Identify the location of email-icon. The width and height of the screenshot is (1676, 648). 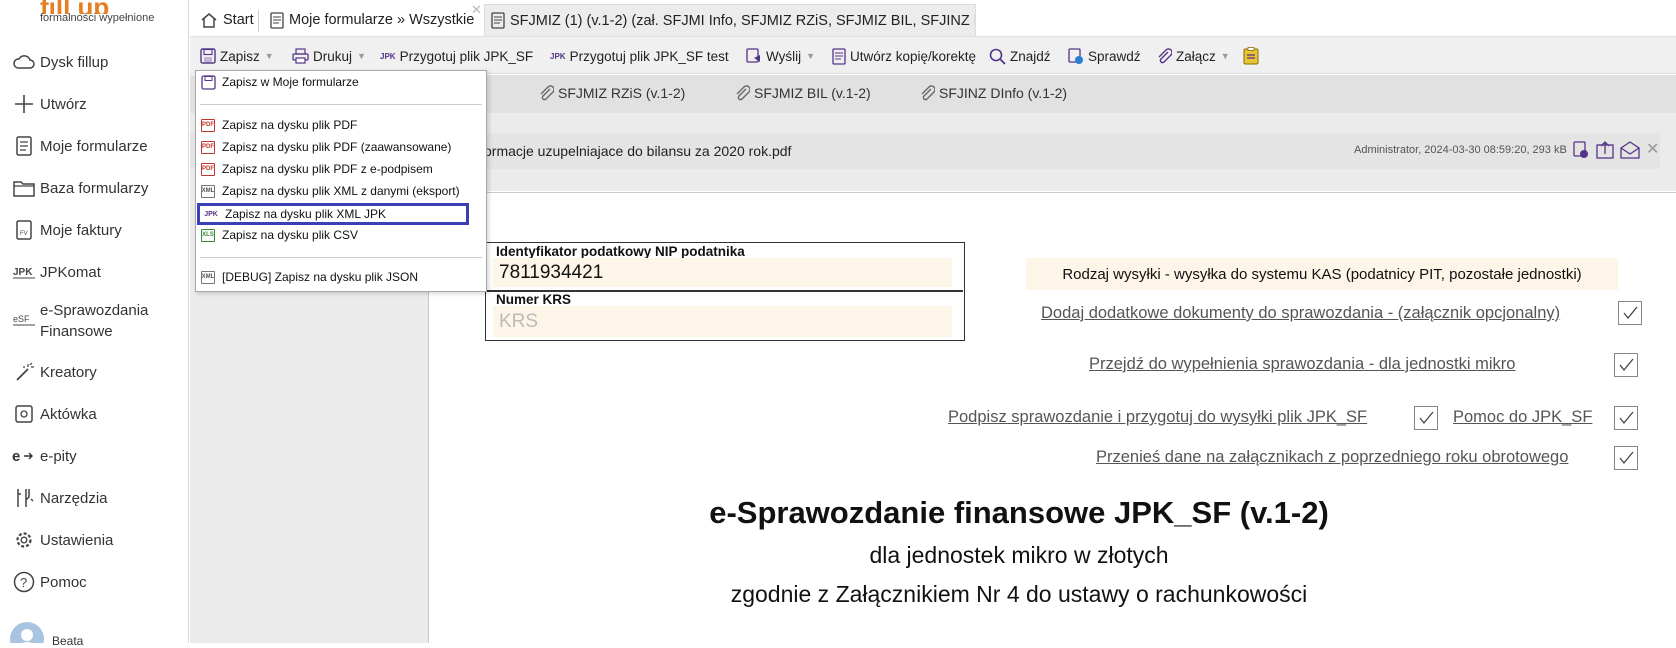
(1630, 152).